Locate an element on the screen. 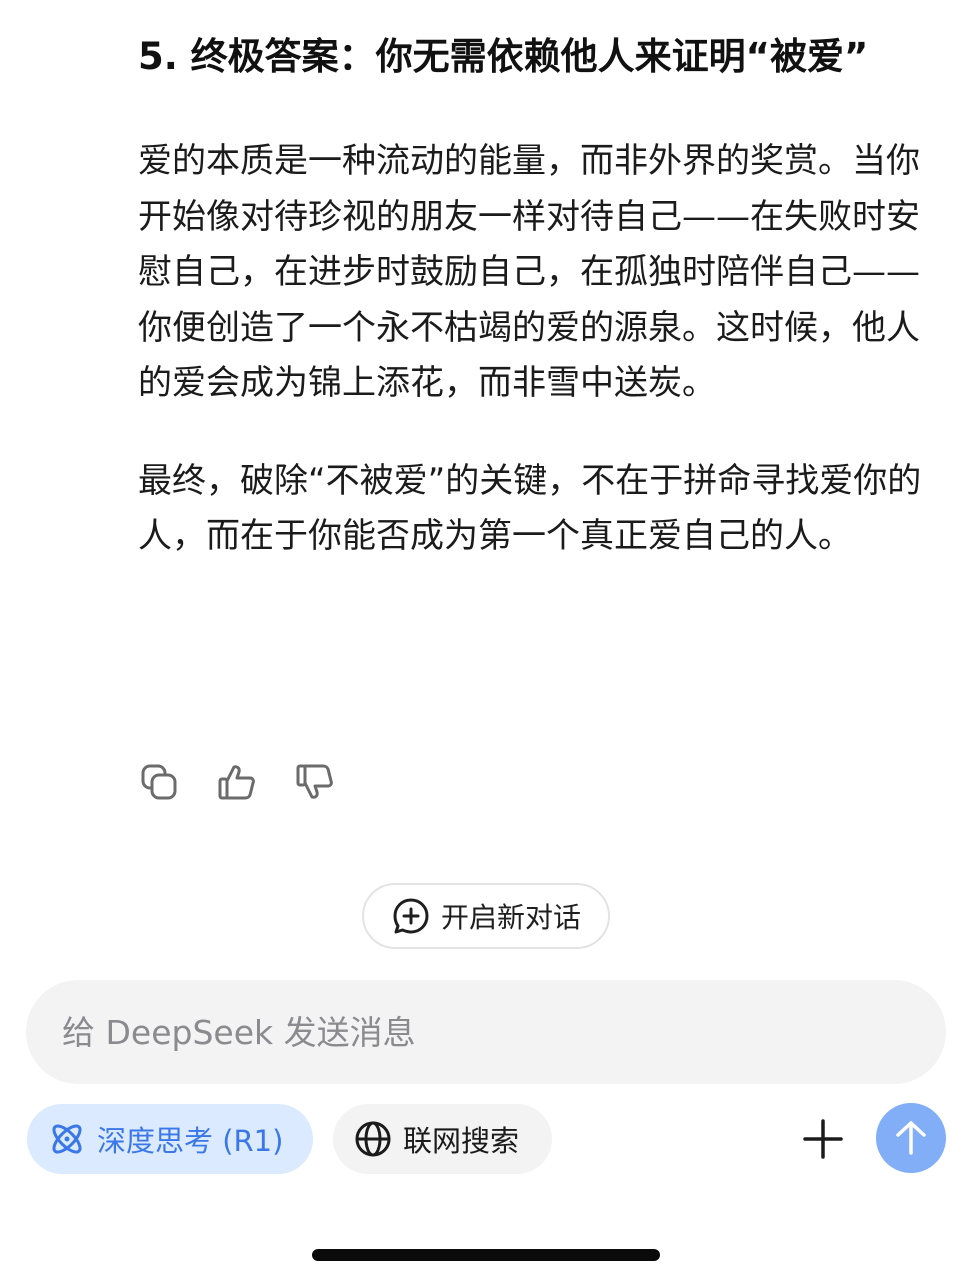 This screenshot has height=1280, width=973. thumbs-up-button is located at coordinates (237, 782).